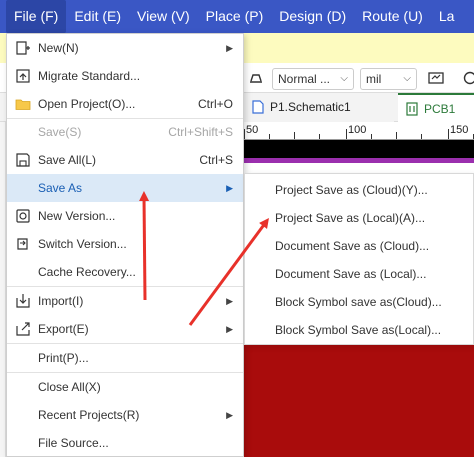 The height and width of the screenshot is (457, 474). Describe the element at coordinates (23, 48) in the screenshot. I see `new-document-icon` at that location.